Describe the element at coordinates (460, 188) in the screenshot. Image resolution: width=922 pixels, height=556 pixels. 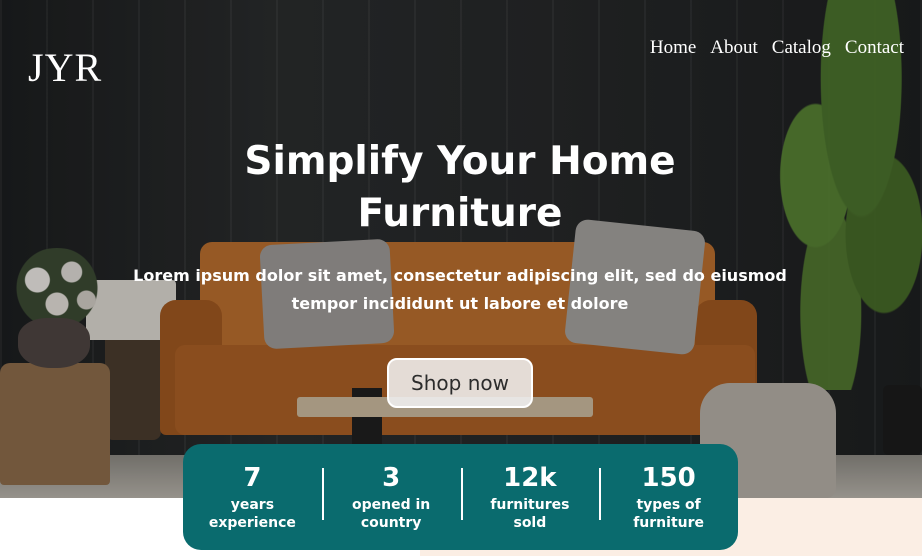
I see `hero-headline: Simplify Your Home Furniture` at that location.